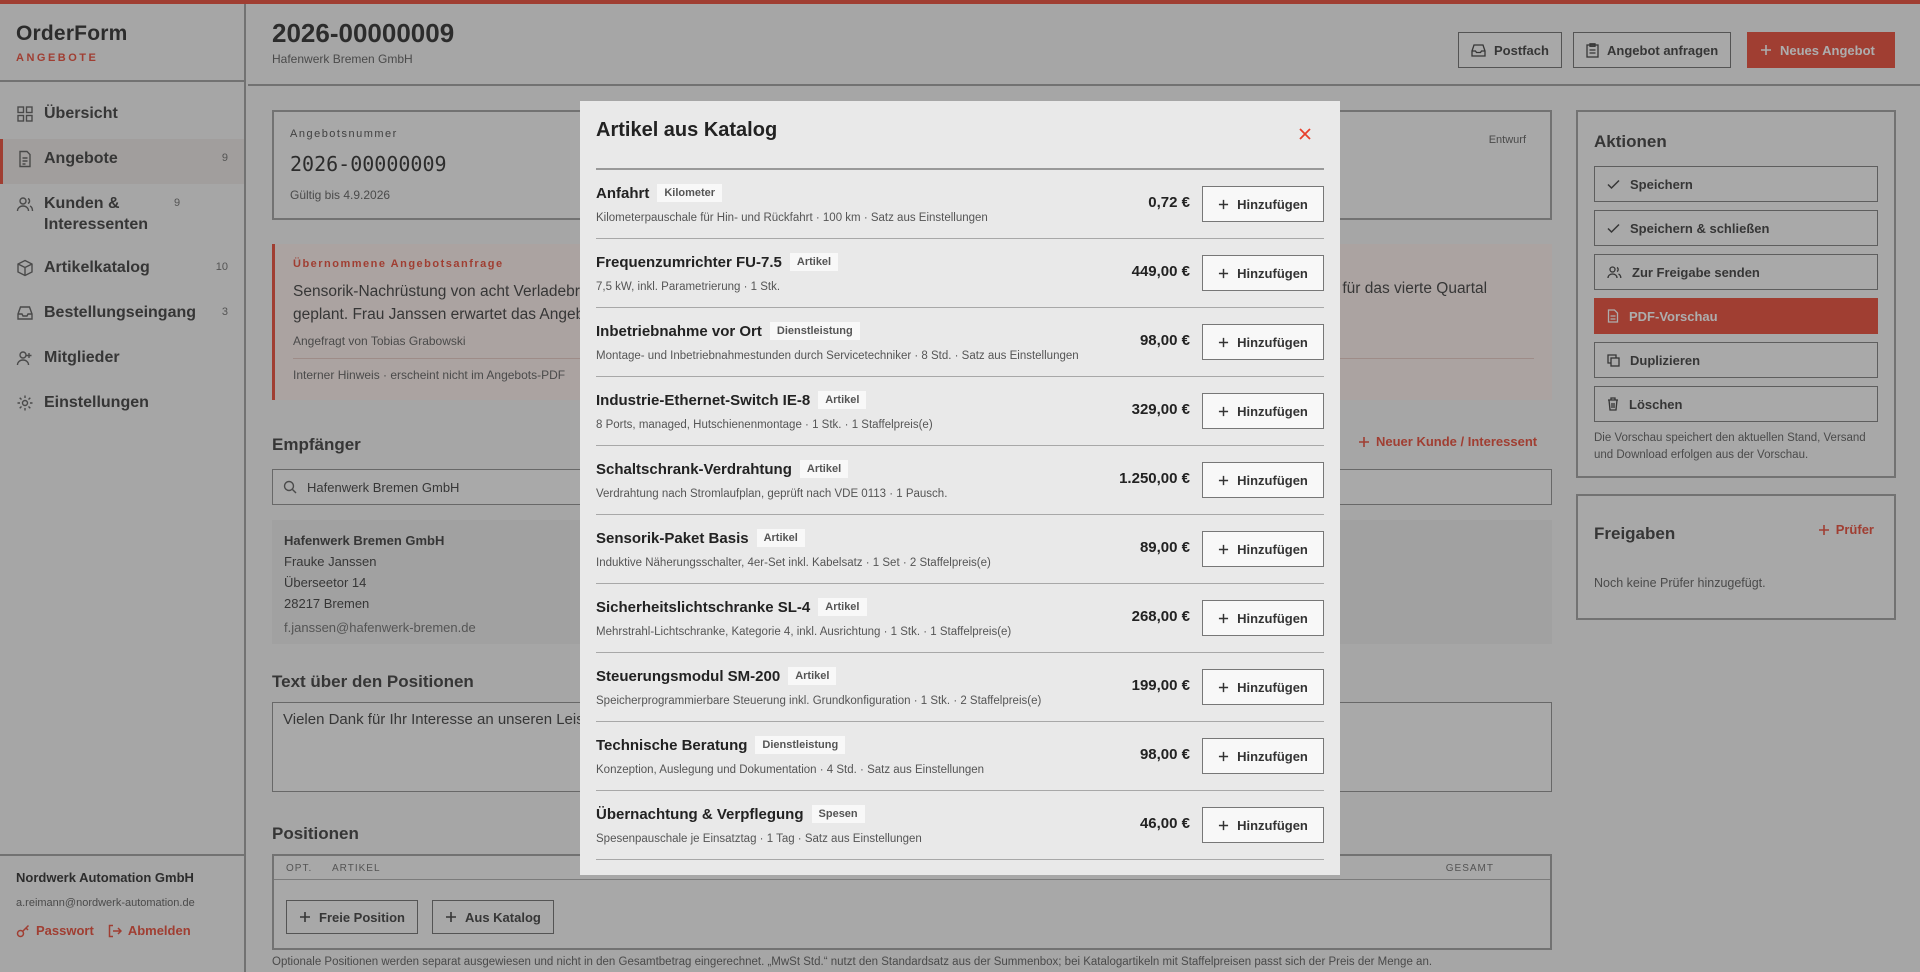 Image resolution: width=1920 pixels, height=972 pixels. Describe the element at coordinates (672, 538) in the screenshot. I see `item-name: Sensorik-Paket Basis` at that location.